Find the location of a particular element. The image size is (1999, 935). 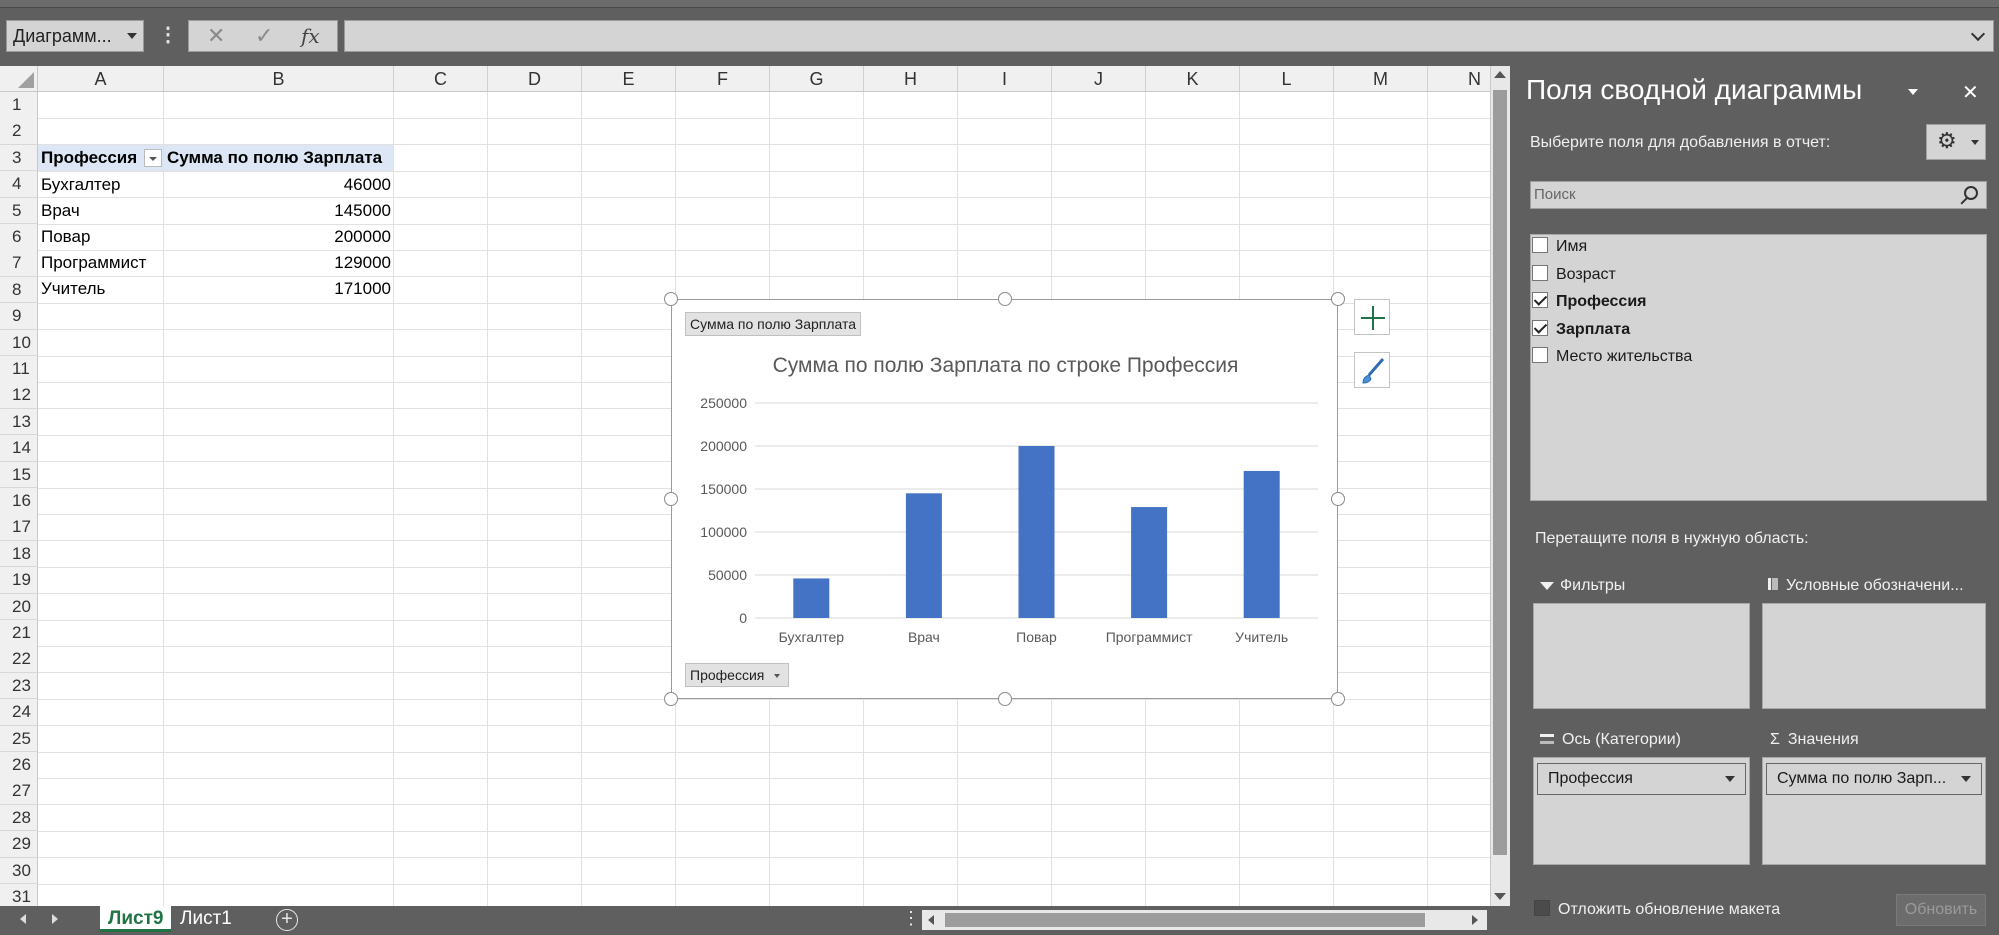

column-header: D is located at coordinates (535, 79).